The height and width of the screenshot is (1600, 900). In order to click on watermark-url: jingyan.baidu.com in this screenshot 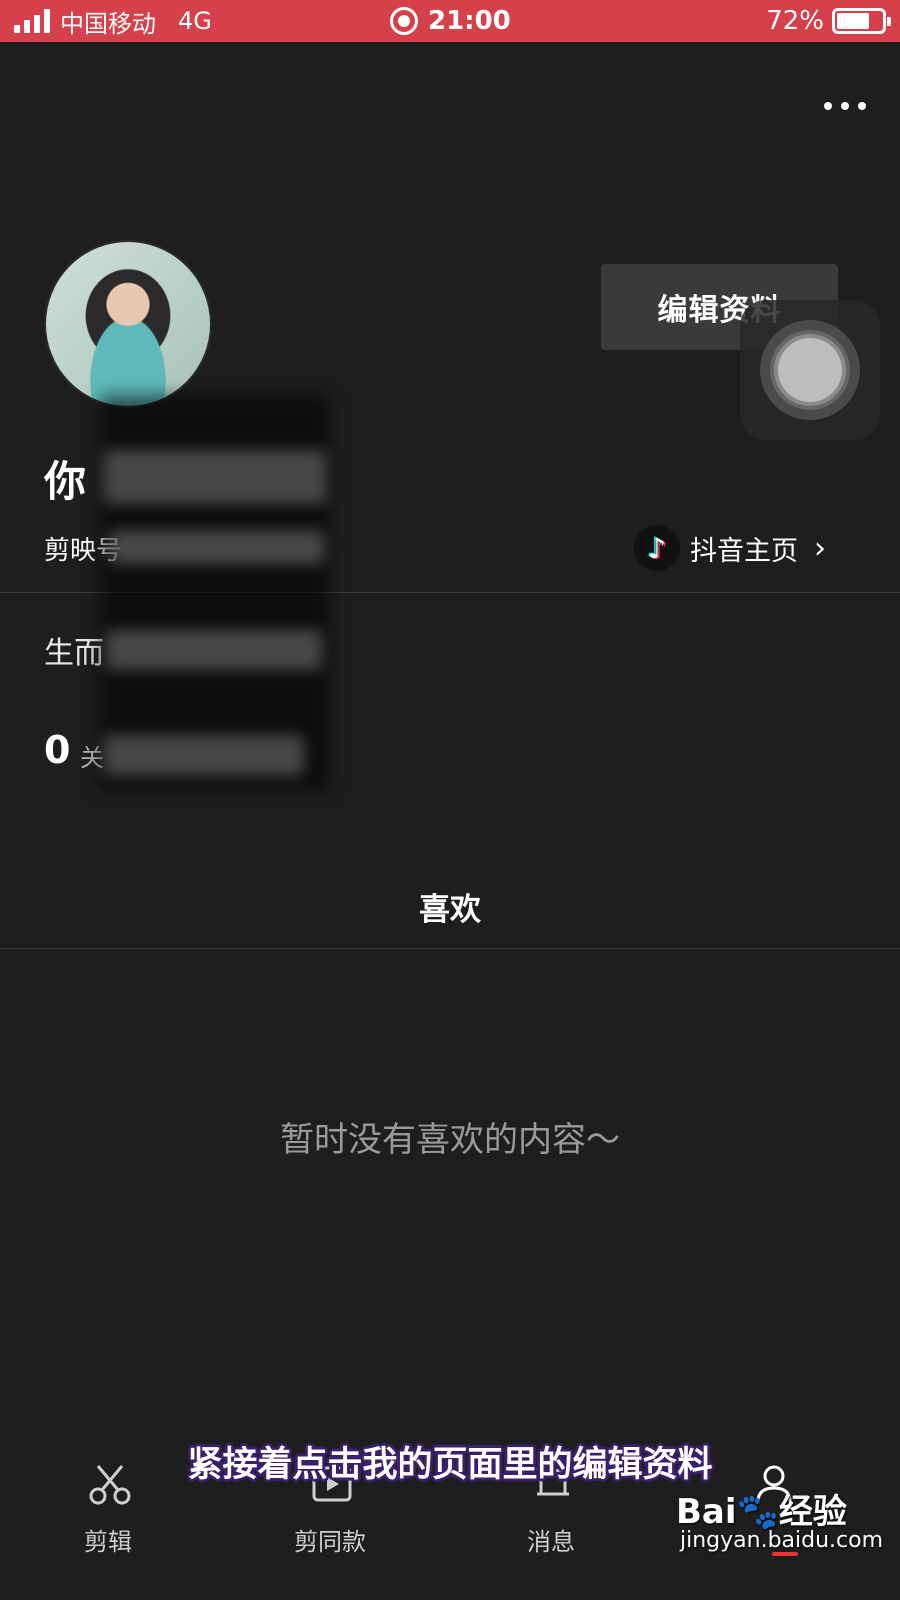, I will do `click(782, 1540)`.